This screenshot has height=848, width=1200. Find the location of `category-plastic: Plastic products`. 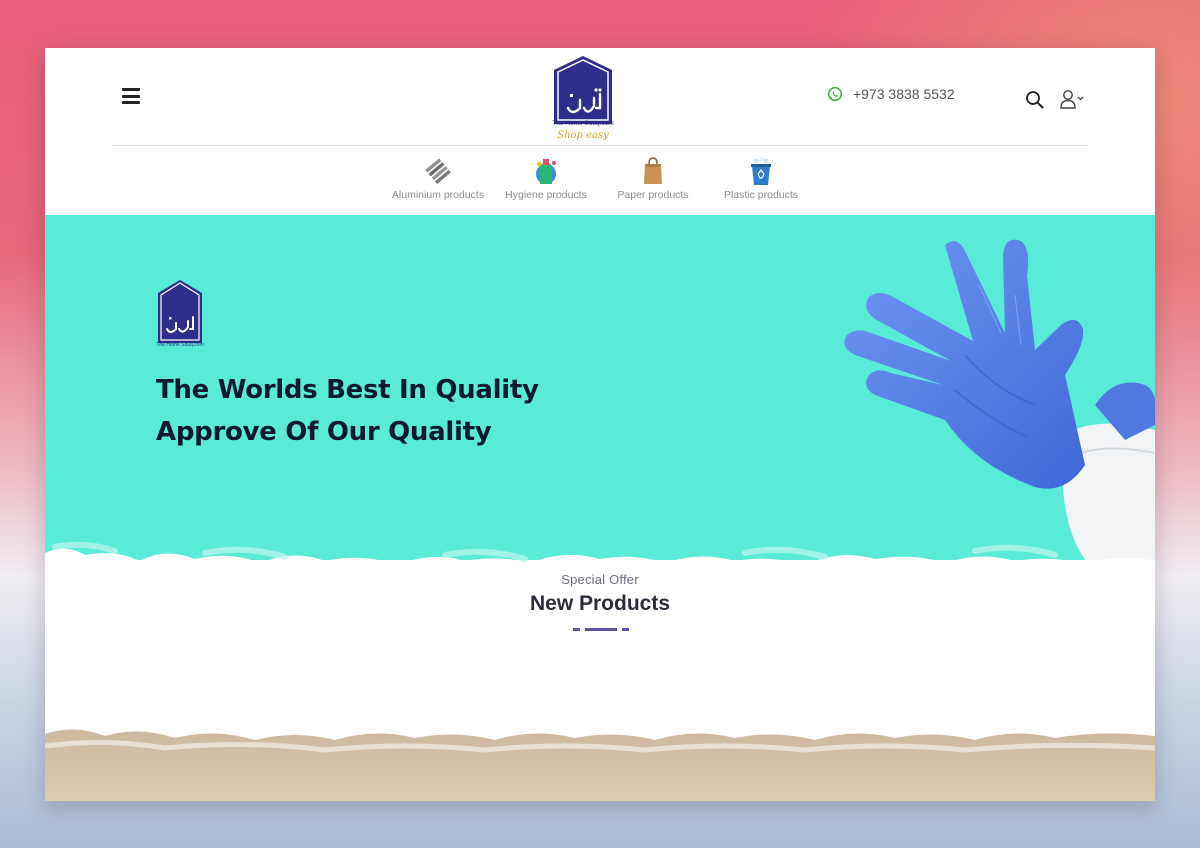

category-plastic: Plastic products is located at coordinates (761, 178).